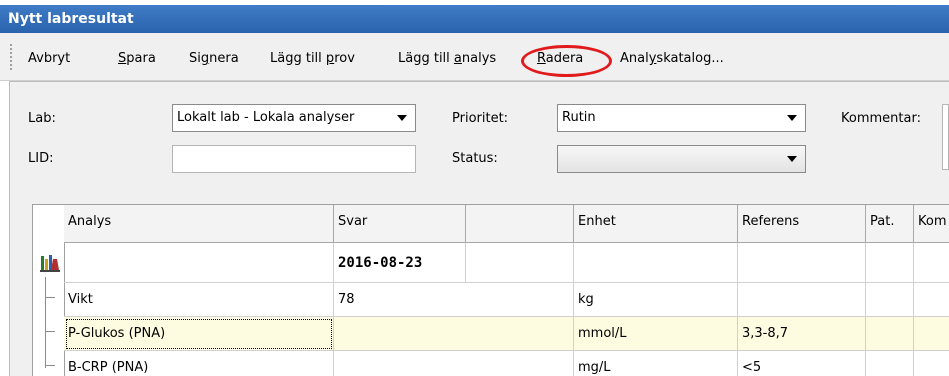 The width and height of the screenshot is (949, 376). What do you see at coordinates (681, 159) in the screenshot?
I see `status-select` at bounding box center [681, 159].